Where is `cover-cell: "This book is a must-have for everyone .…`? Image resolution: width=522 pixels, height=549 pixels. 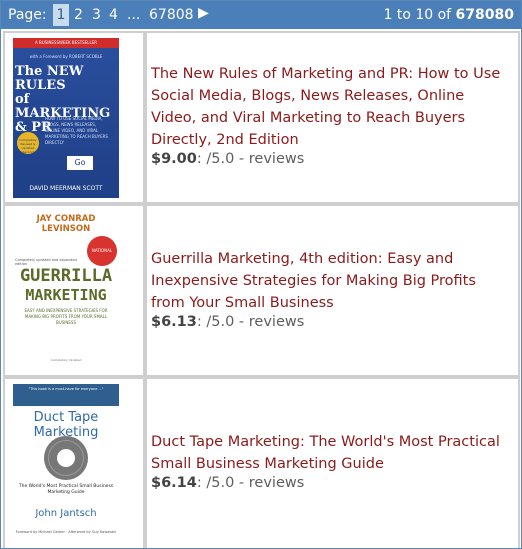
cover-cell: "This book is a must-have for everyone .… is located at coordinates (74, 463).